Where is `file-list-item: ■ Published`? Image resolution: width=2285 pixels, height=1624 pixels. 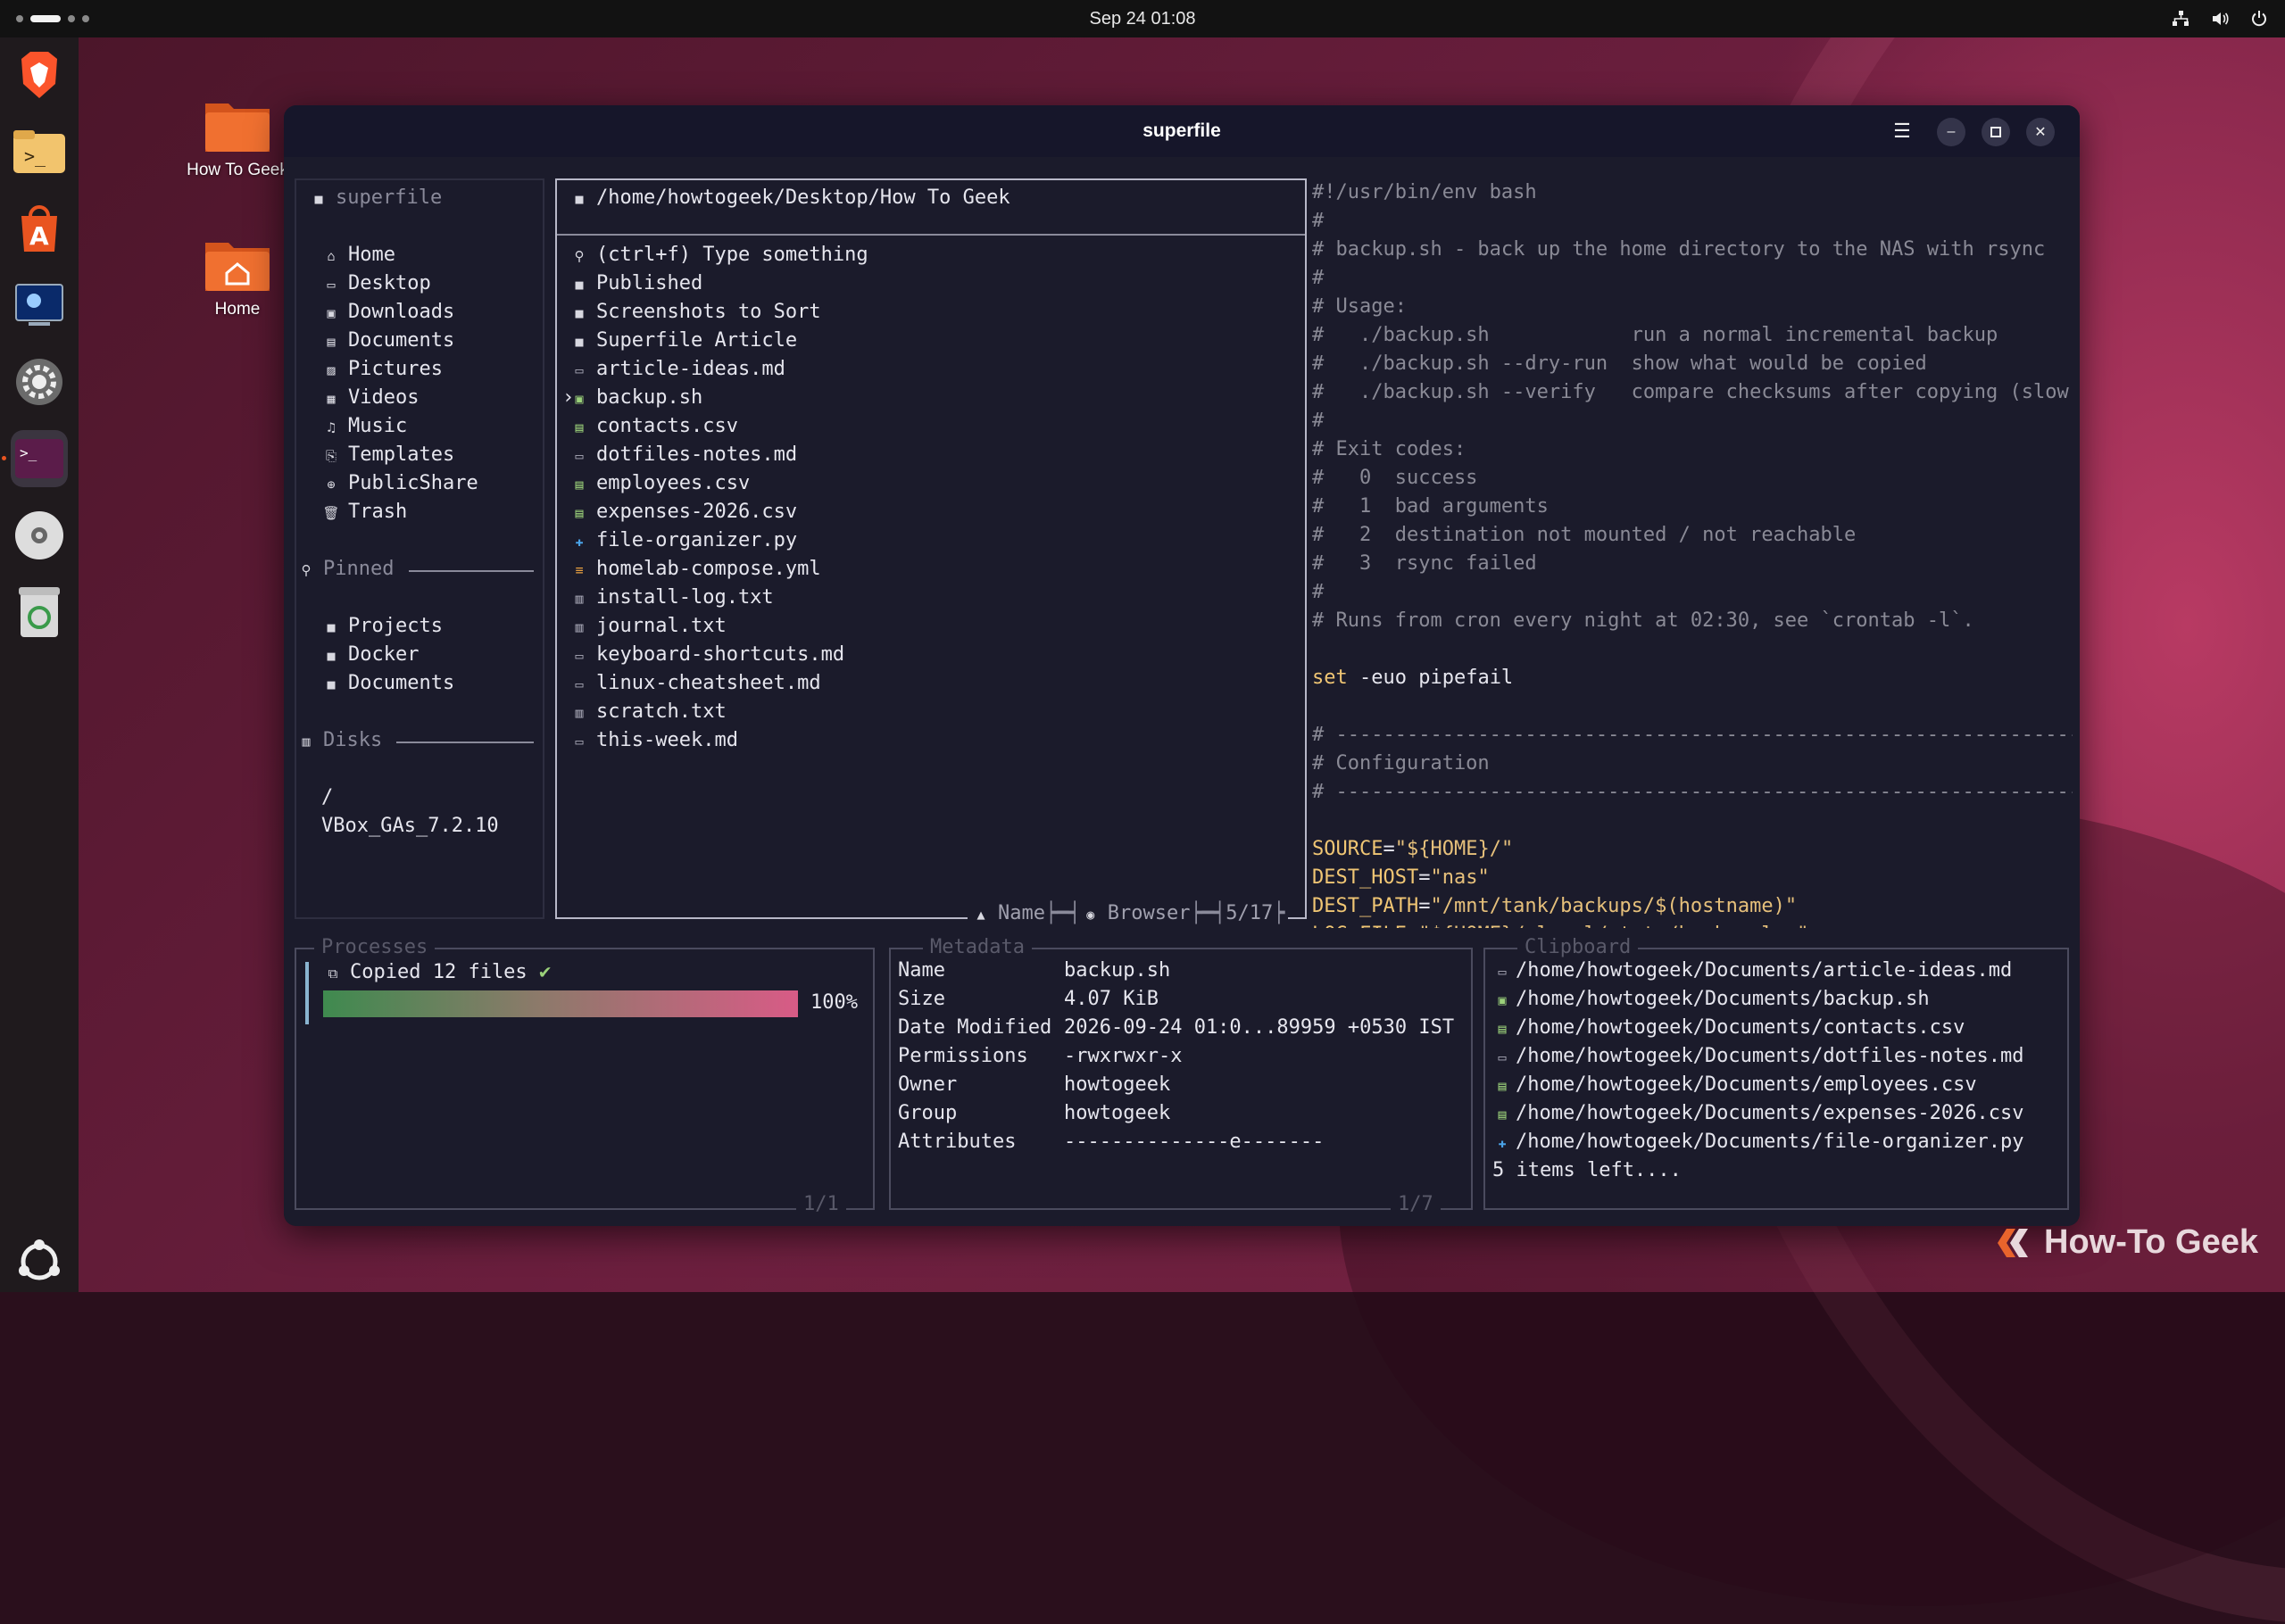
file-list-item: ■ Published is located at coordinates (635, 284).